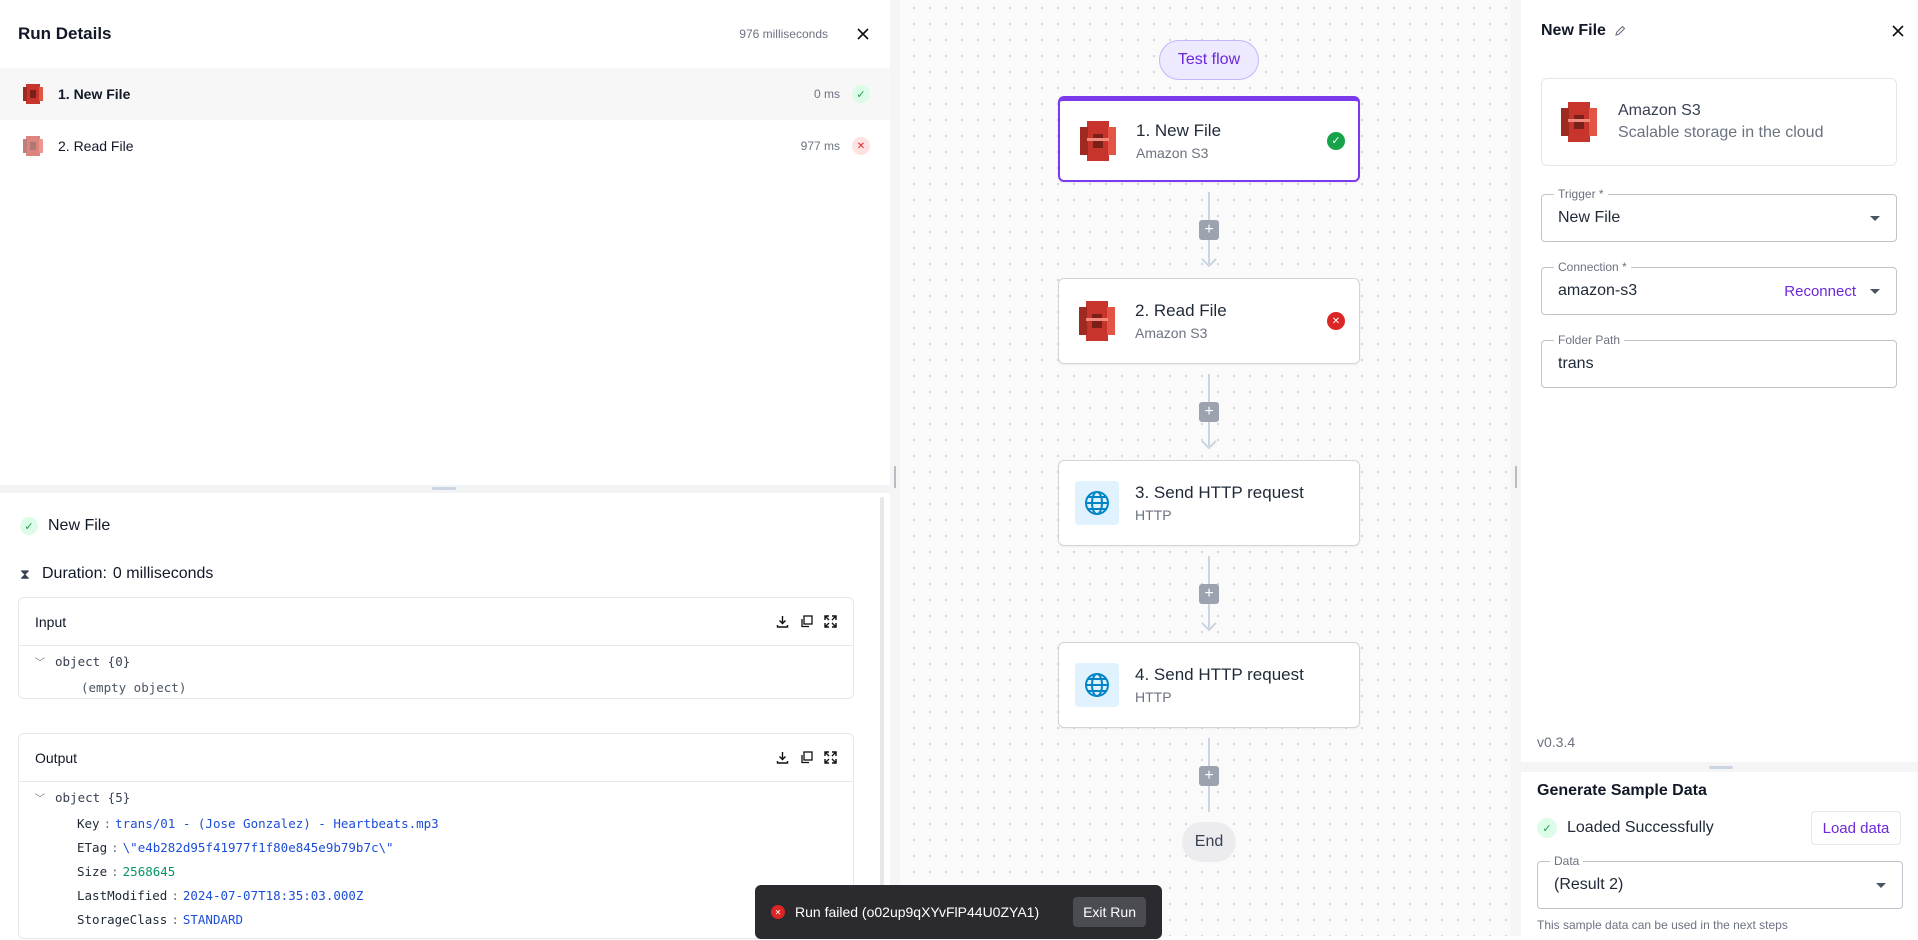  Describe the element at coordinates (92, 871) in the screenshot. I see `field-key: Size` at that location.